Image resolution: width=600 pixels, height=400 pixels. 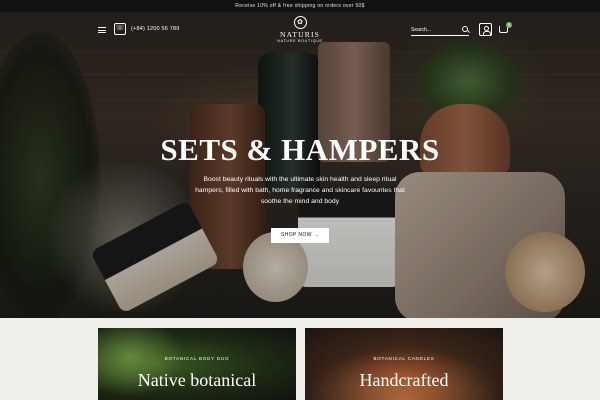 I want to click on shop-now-button: SHOP NOW →, so click(x=300, y=235).